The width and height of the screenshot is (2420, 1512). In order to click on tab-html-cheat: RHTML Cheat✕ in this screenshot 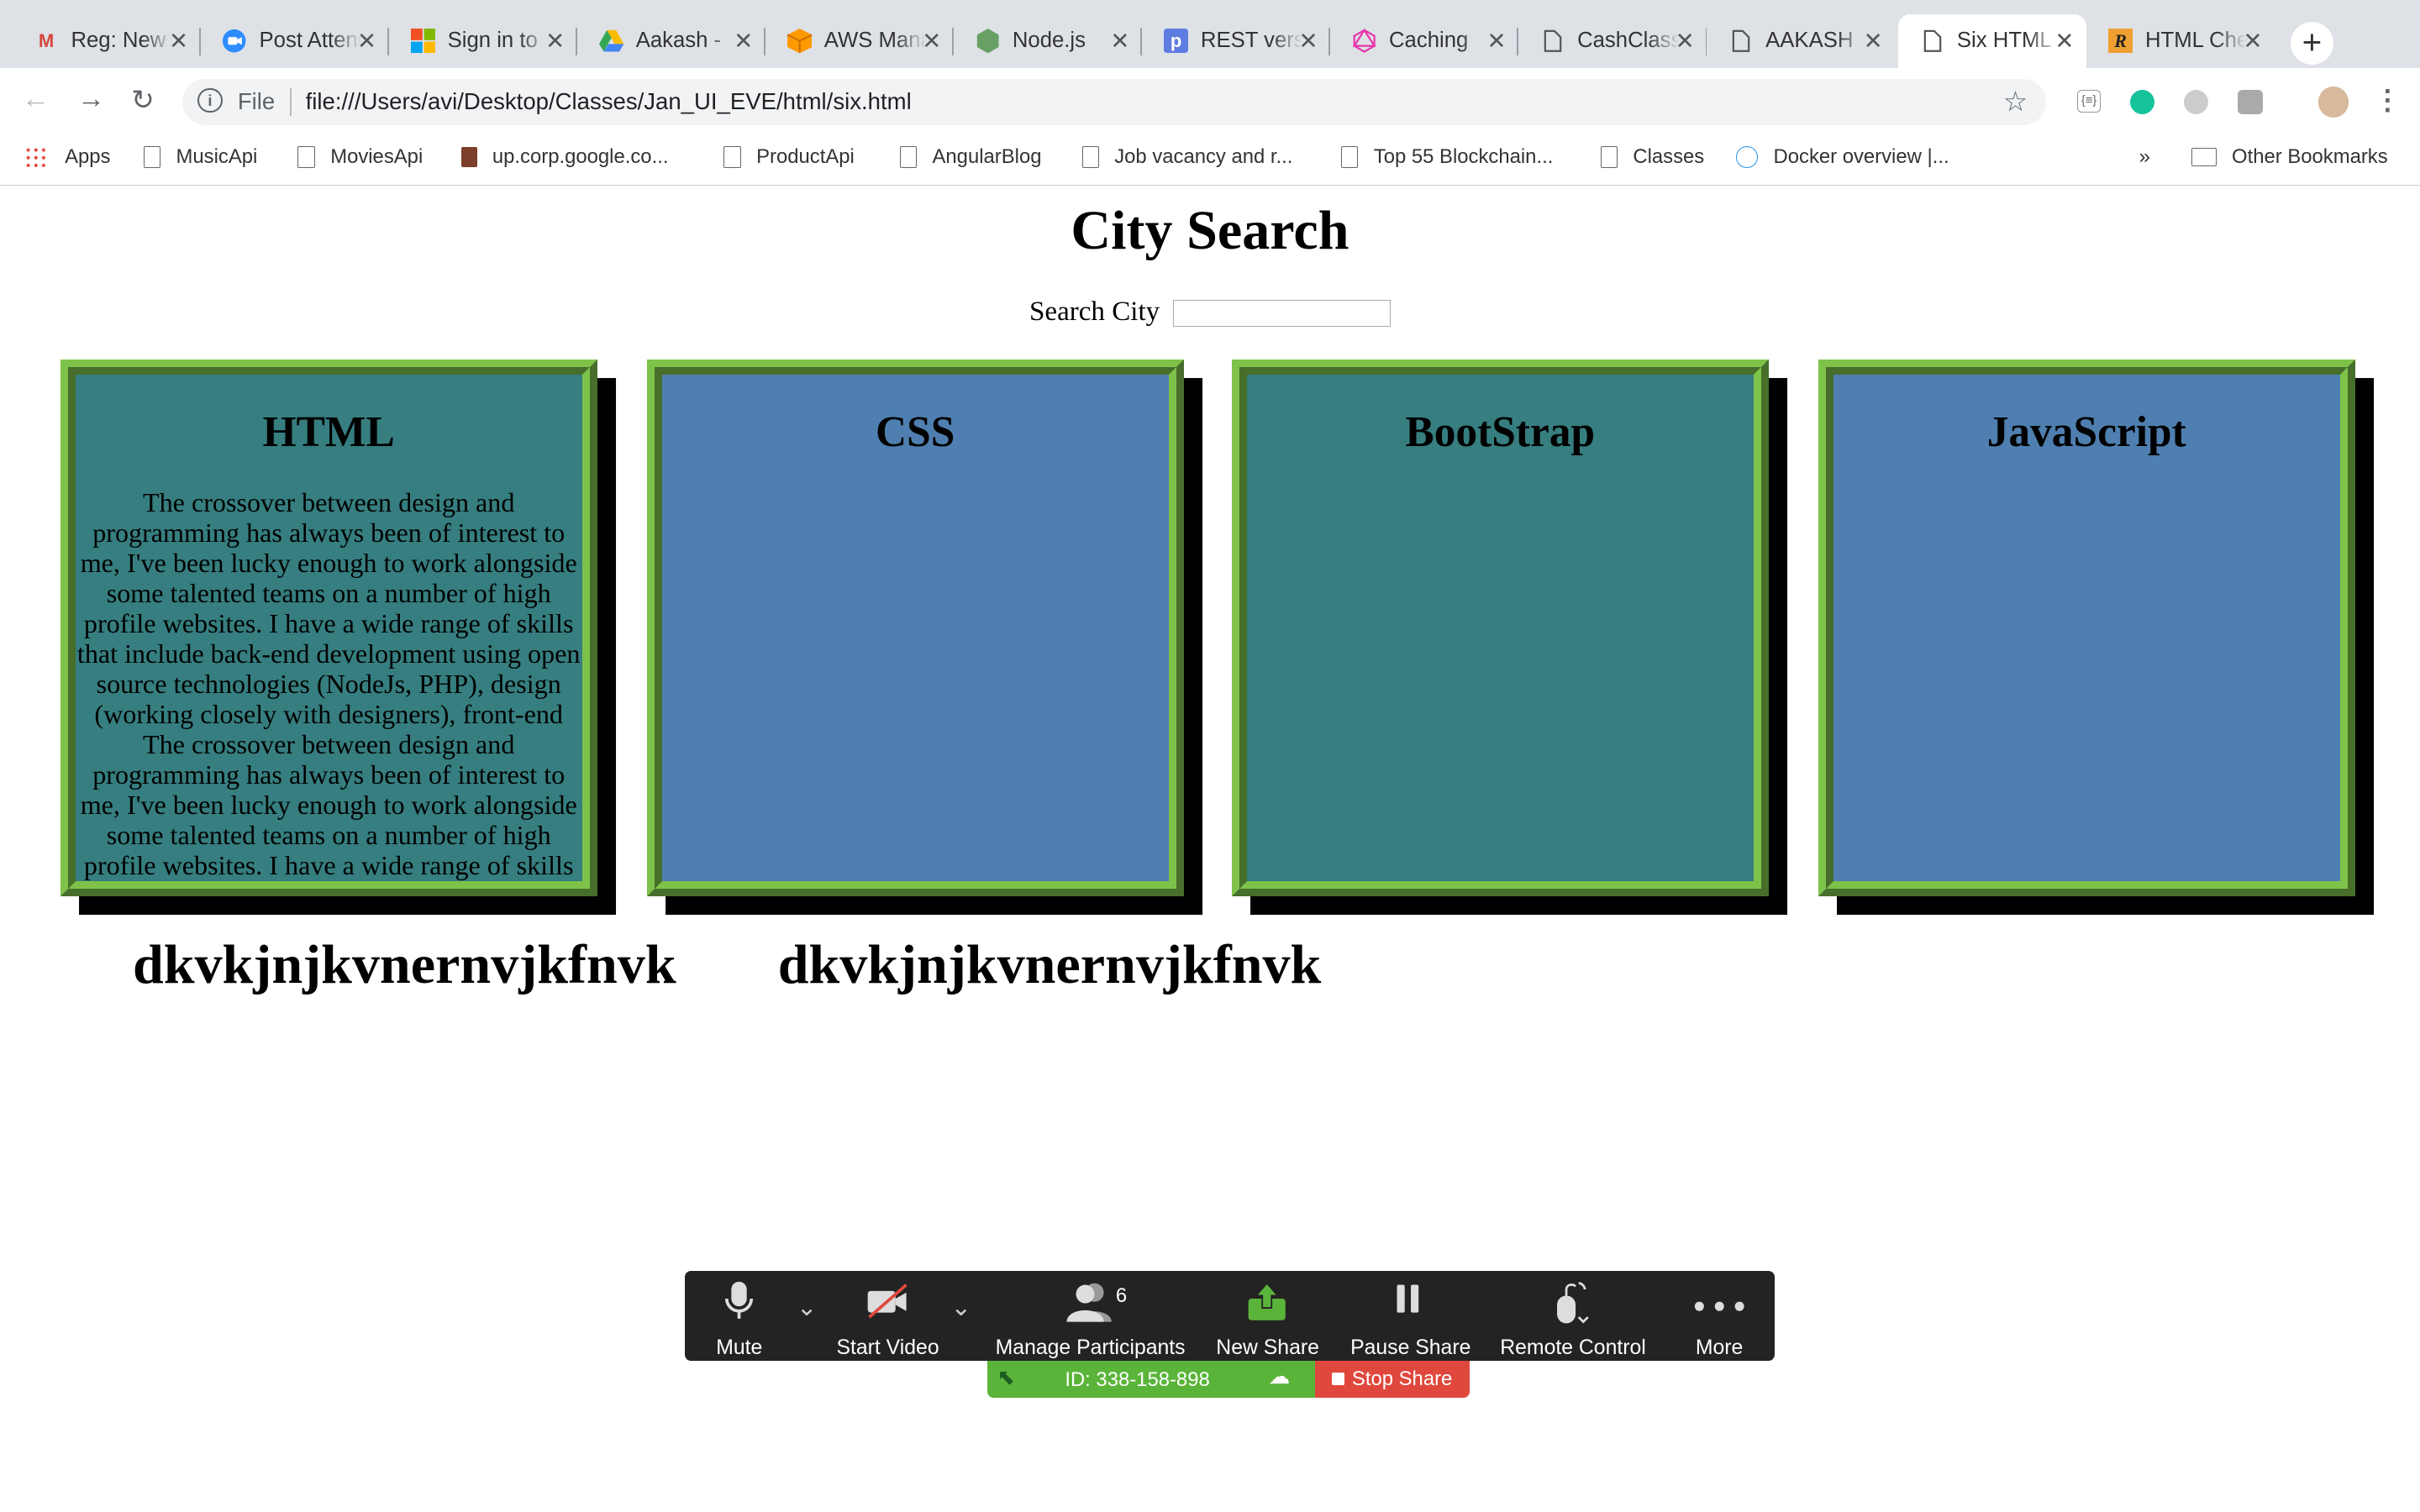, I will do `click(2180, 41)`.